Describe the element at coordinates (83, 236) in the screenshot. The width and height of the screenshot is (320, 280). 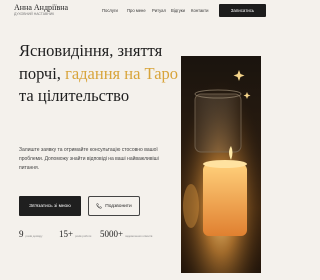
I see `stat-label: років роботи` at that location.